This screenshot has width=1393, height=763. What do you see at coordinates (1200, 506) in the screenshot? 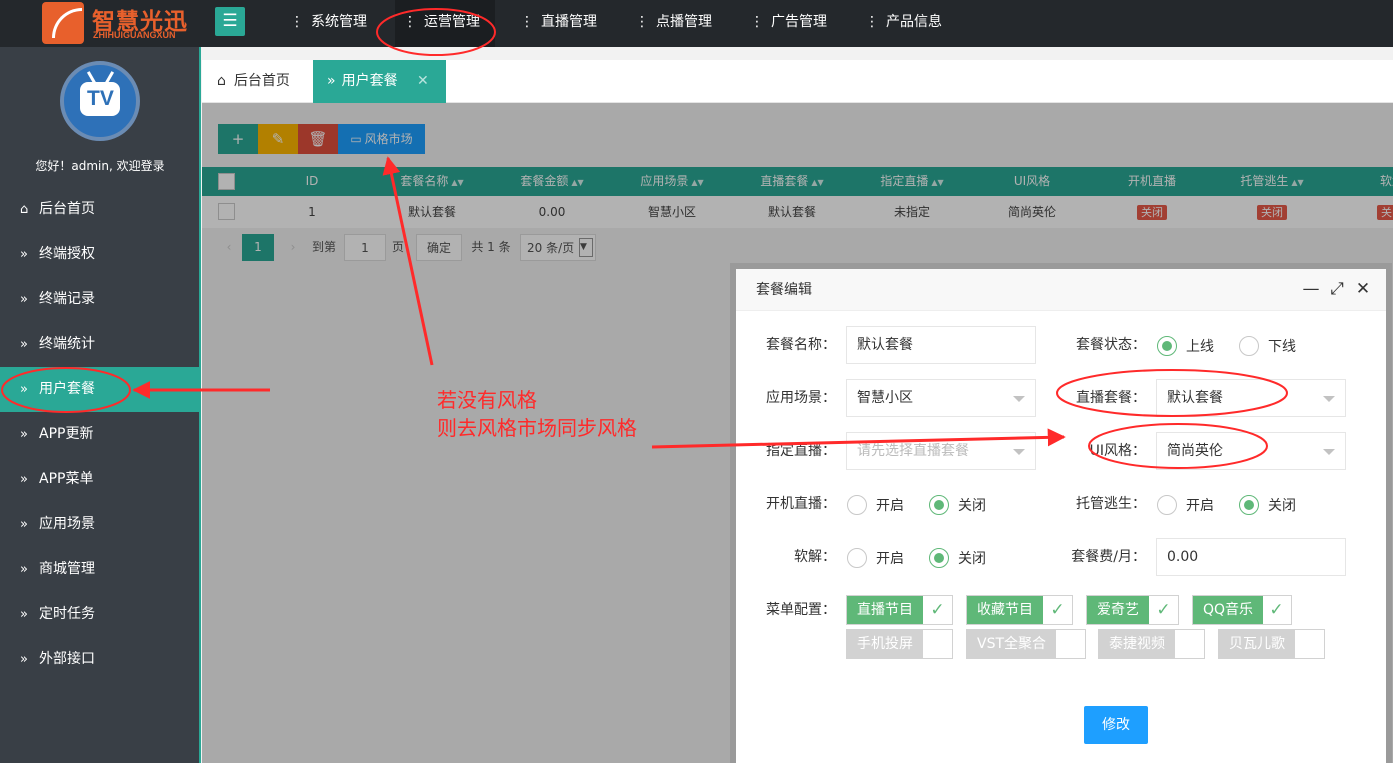
I see `escape-on-label: 开启` at bounding box center [1200, 506].